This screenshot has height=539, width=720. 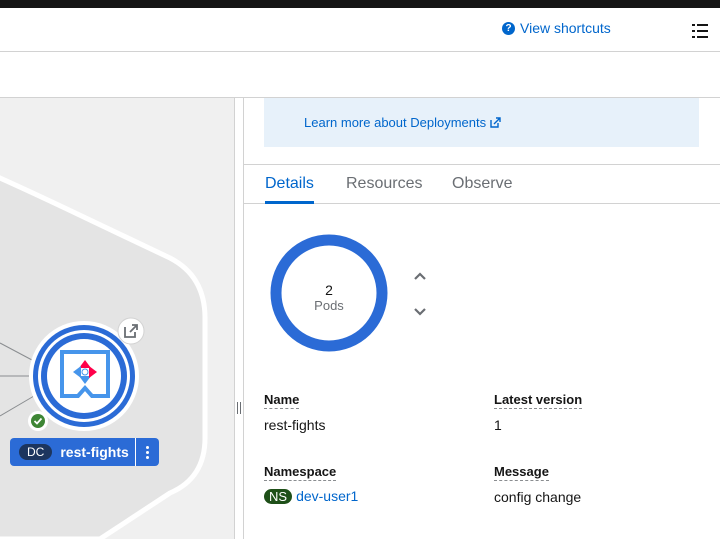 I want to click on help-circle-icon: ?, so click(x=508, y=28).